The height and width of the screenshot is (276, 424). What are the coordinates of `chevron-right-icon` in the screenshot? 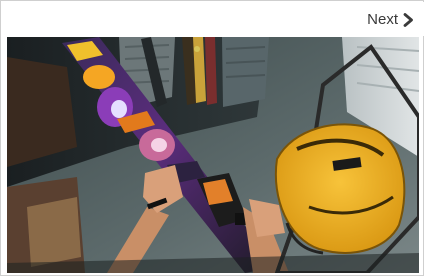 It's located at (408, 20).